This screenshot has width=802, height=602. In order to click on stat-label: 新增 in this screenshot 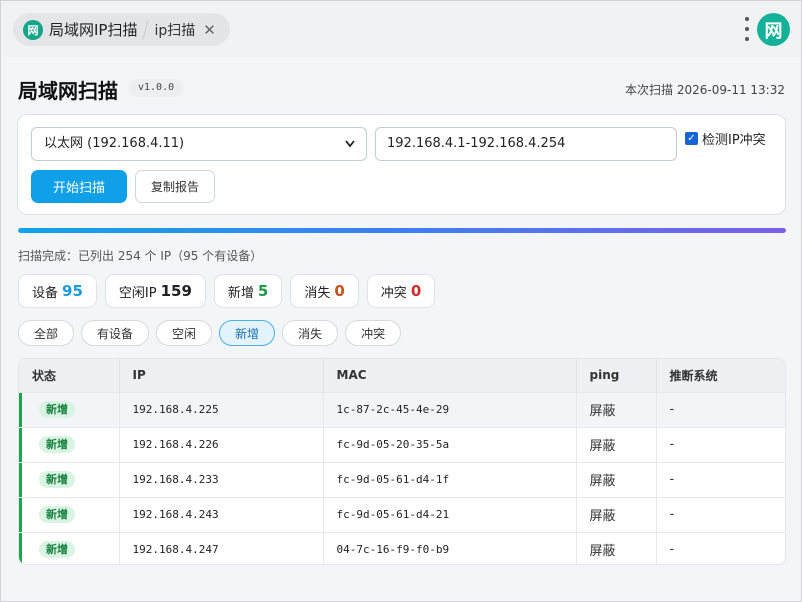, I will do `click(240, 293)`.